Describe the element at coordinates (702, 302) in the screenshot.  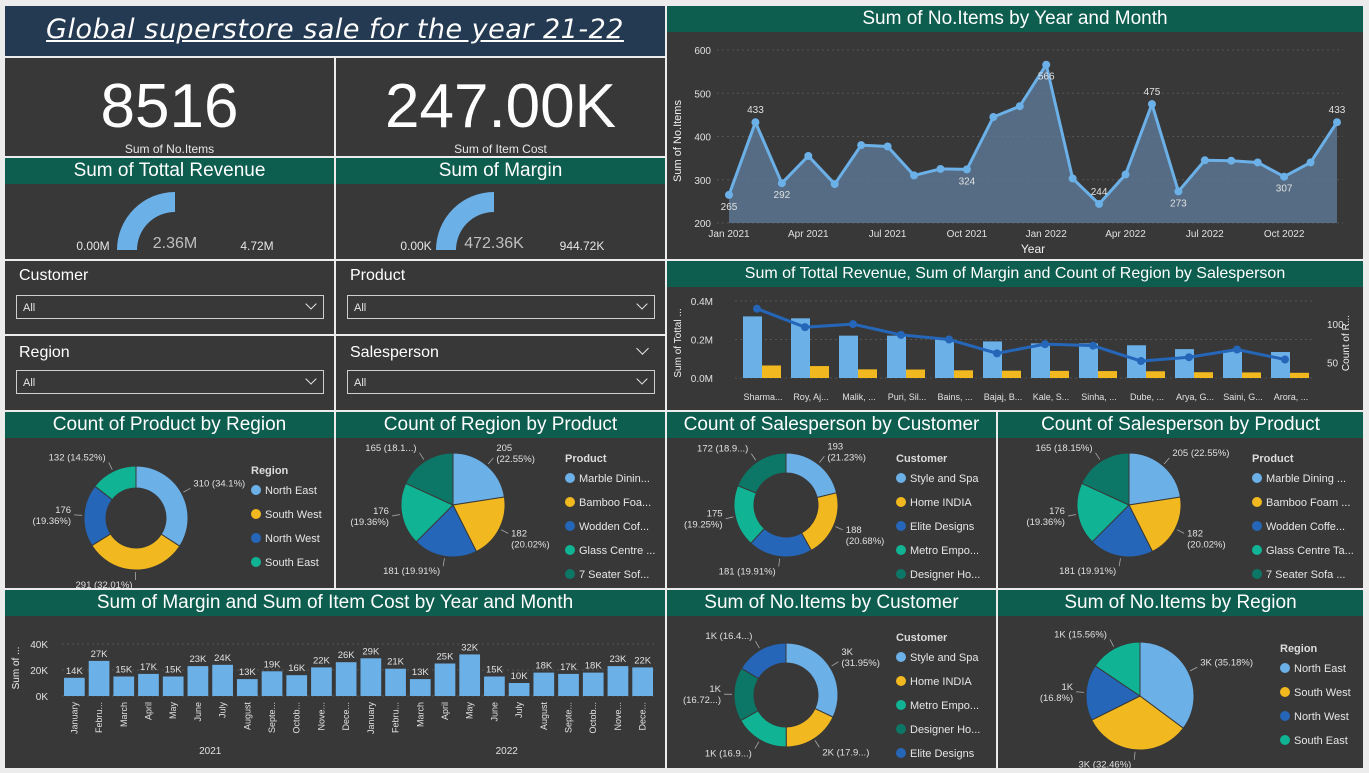
I see `y-tick-label: 0.4M` at that location.